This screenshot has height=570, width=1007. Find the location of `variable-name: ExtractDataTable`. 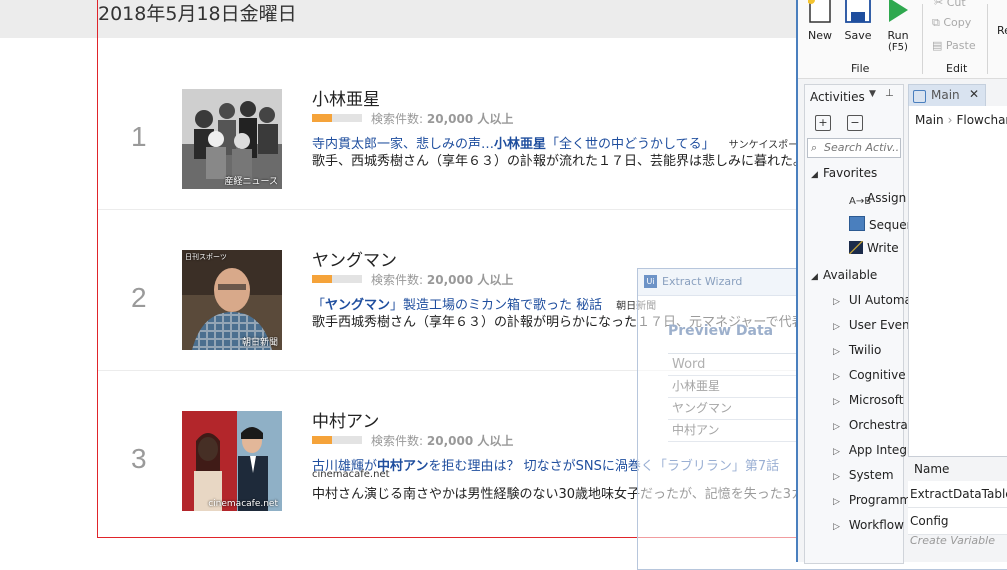

variable-name: ExtractDataTable is located at coordinates (958, 494).